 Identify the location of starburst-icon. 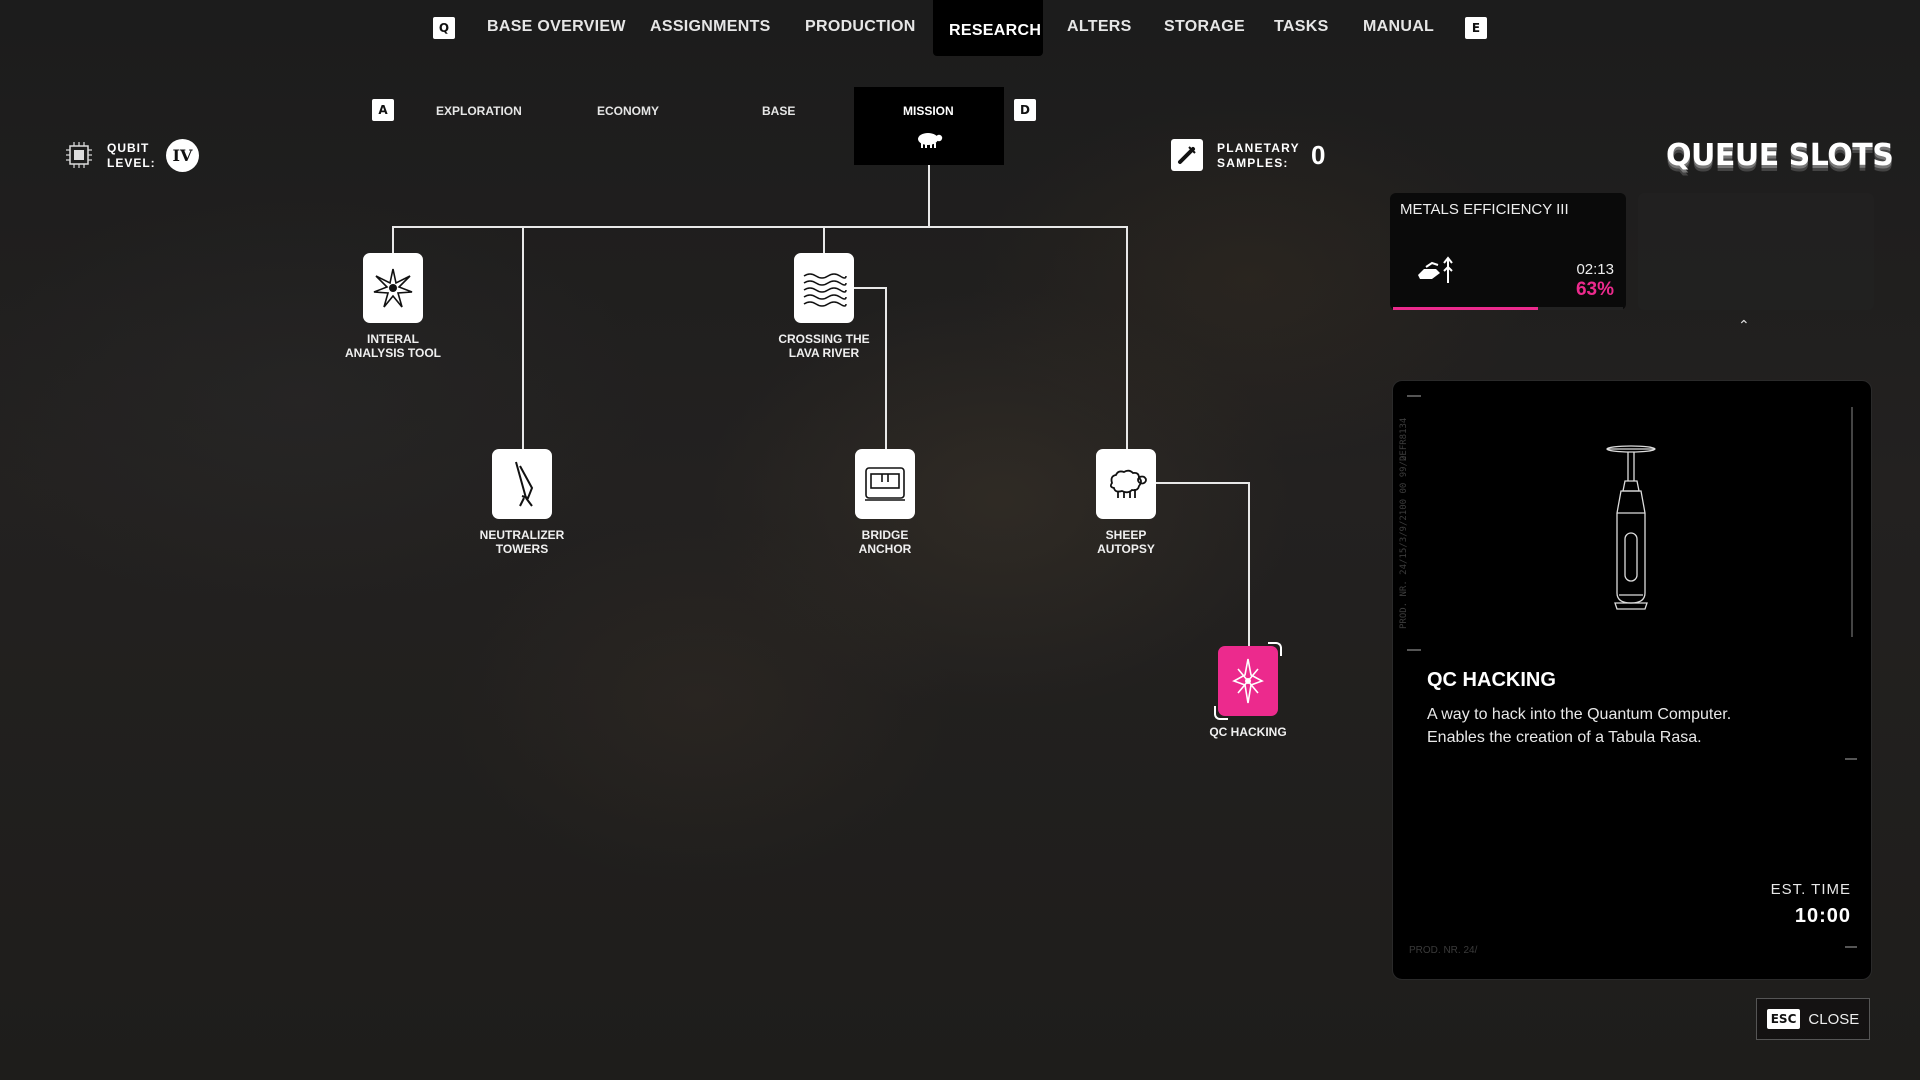
(393, 288).